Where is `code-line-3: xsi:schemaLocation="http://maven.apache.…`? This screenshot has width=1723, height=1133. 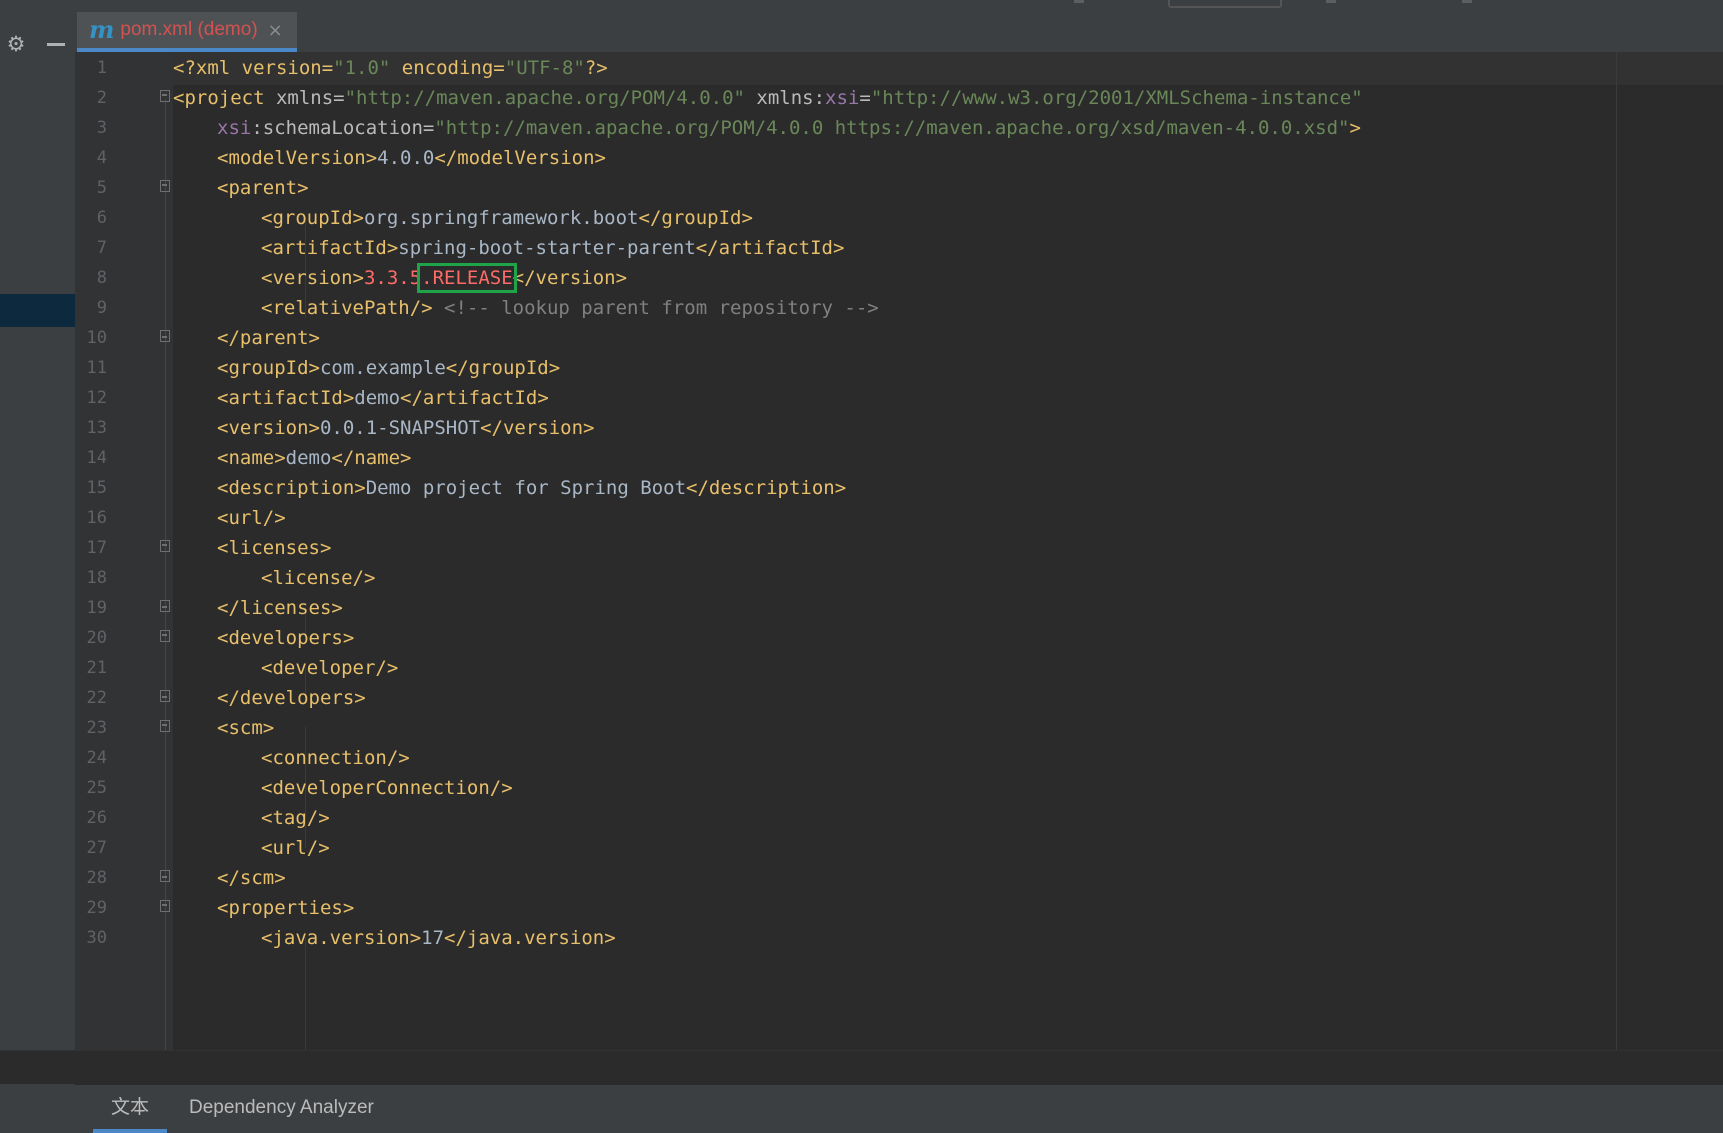 code-line-3: xsi:schemaLocation="http://maven.apache.… is located at coordinates (789, 128).